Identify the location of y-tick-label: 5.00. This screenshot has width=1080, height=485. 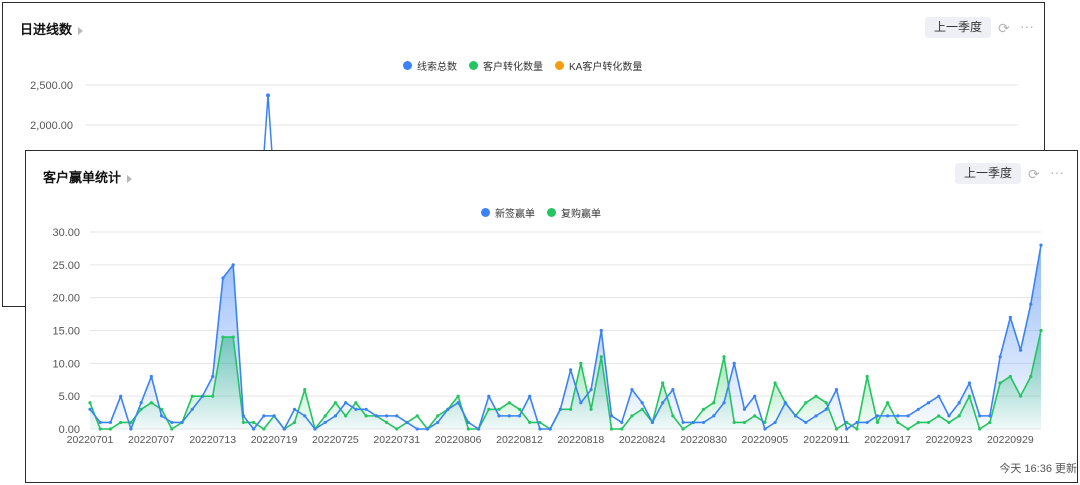
(69, 397).